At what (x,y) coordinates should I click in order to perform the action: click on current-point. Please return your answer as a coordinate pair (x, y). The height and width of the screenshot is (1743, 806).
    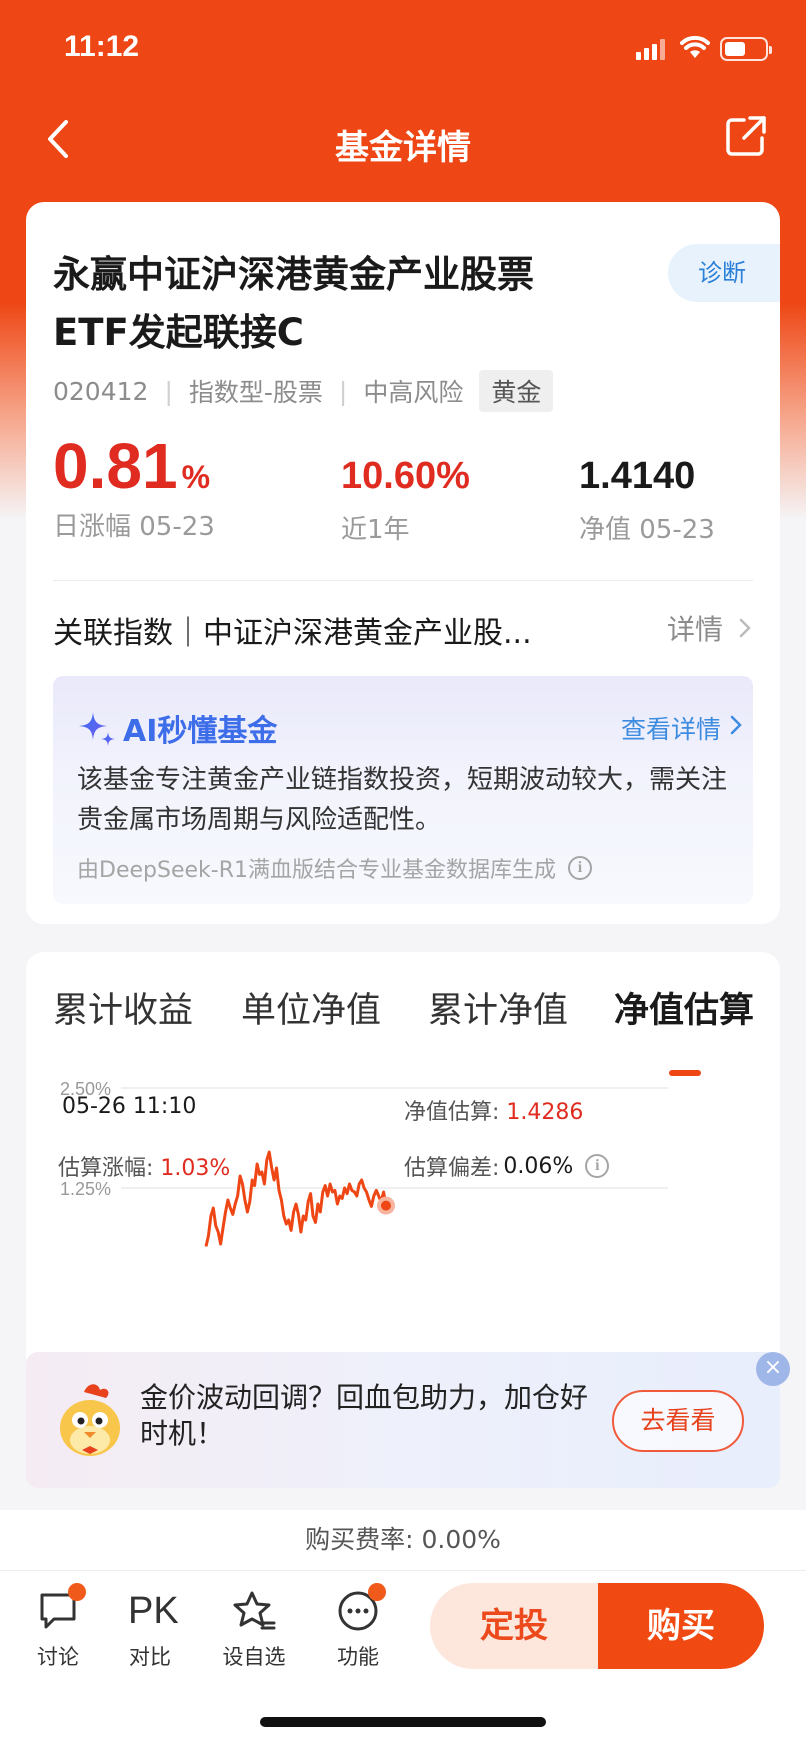
    Looking at the image, I should click on (386, 1205).